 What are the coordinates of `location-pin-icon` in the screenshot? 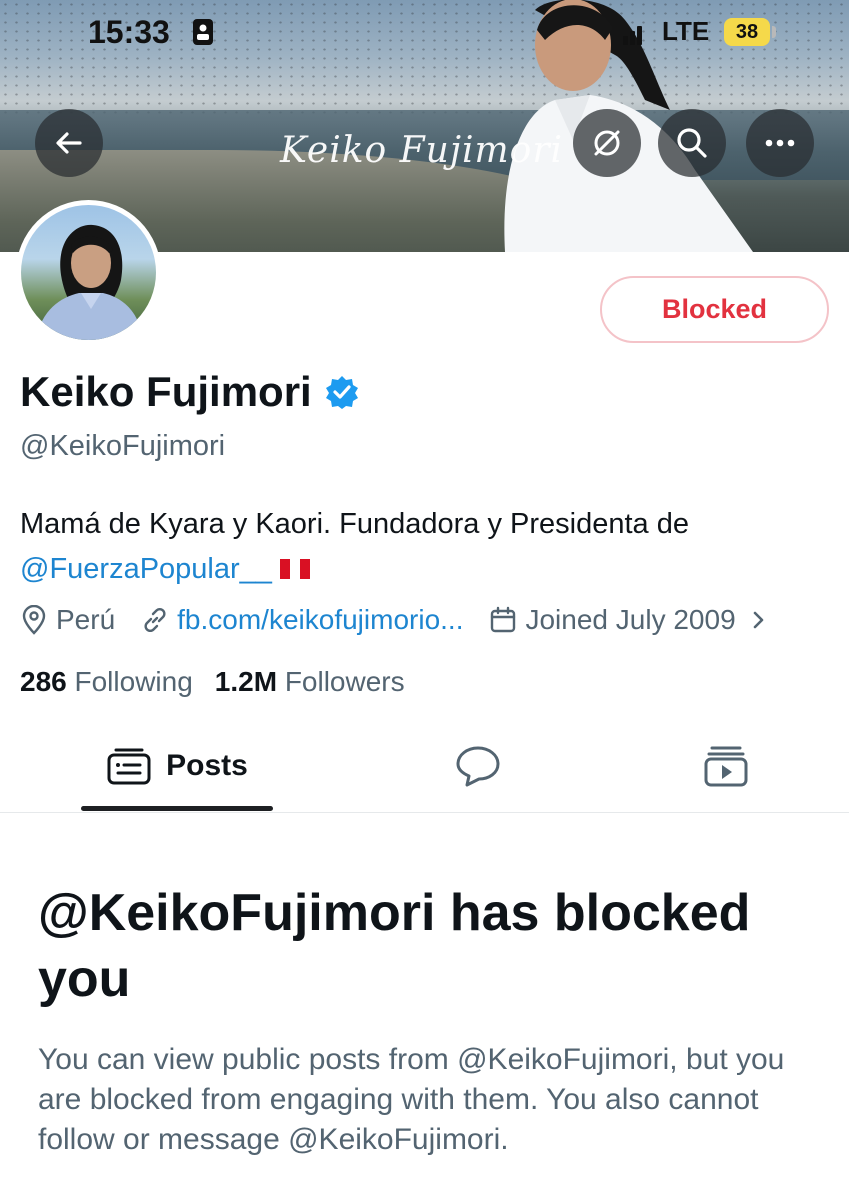 It's located at (34, 620).